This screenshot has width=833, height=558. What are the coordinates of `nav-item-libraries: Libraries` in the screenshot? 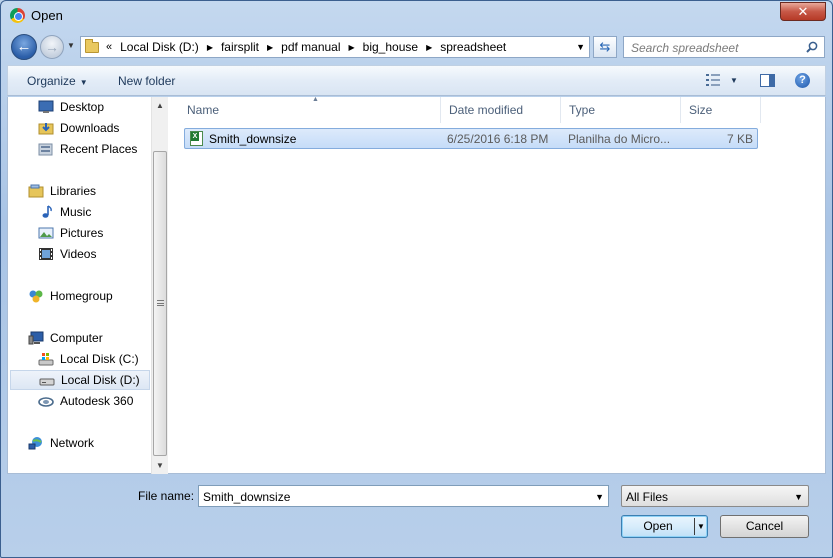 It's located at (90, 191).